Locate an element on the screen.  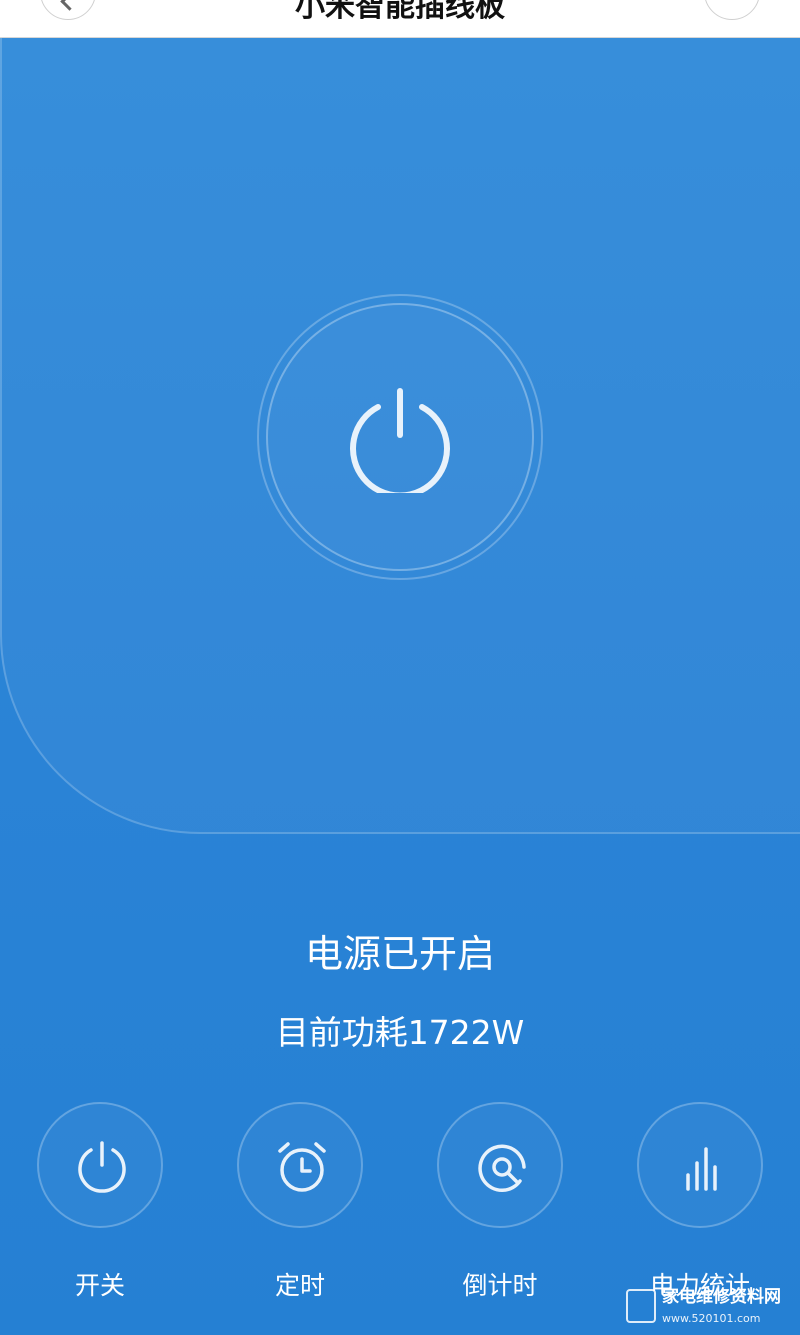
action-countdown: 倒计时 is located at coordinates (500, 1218).